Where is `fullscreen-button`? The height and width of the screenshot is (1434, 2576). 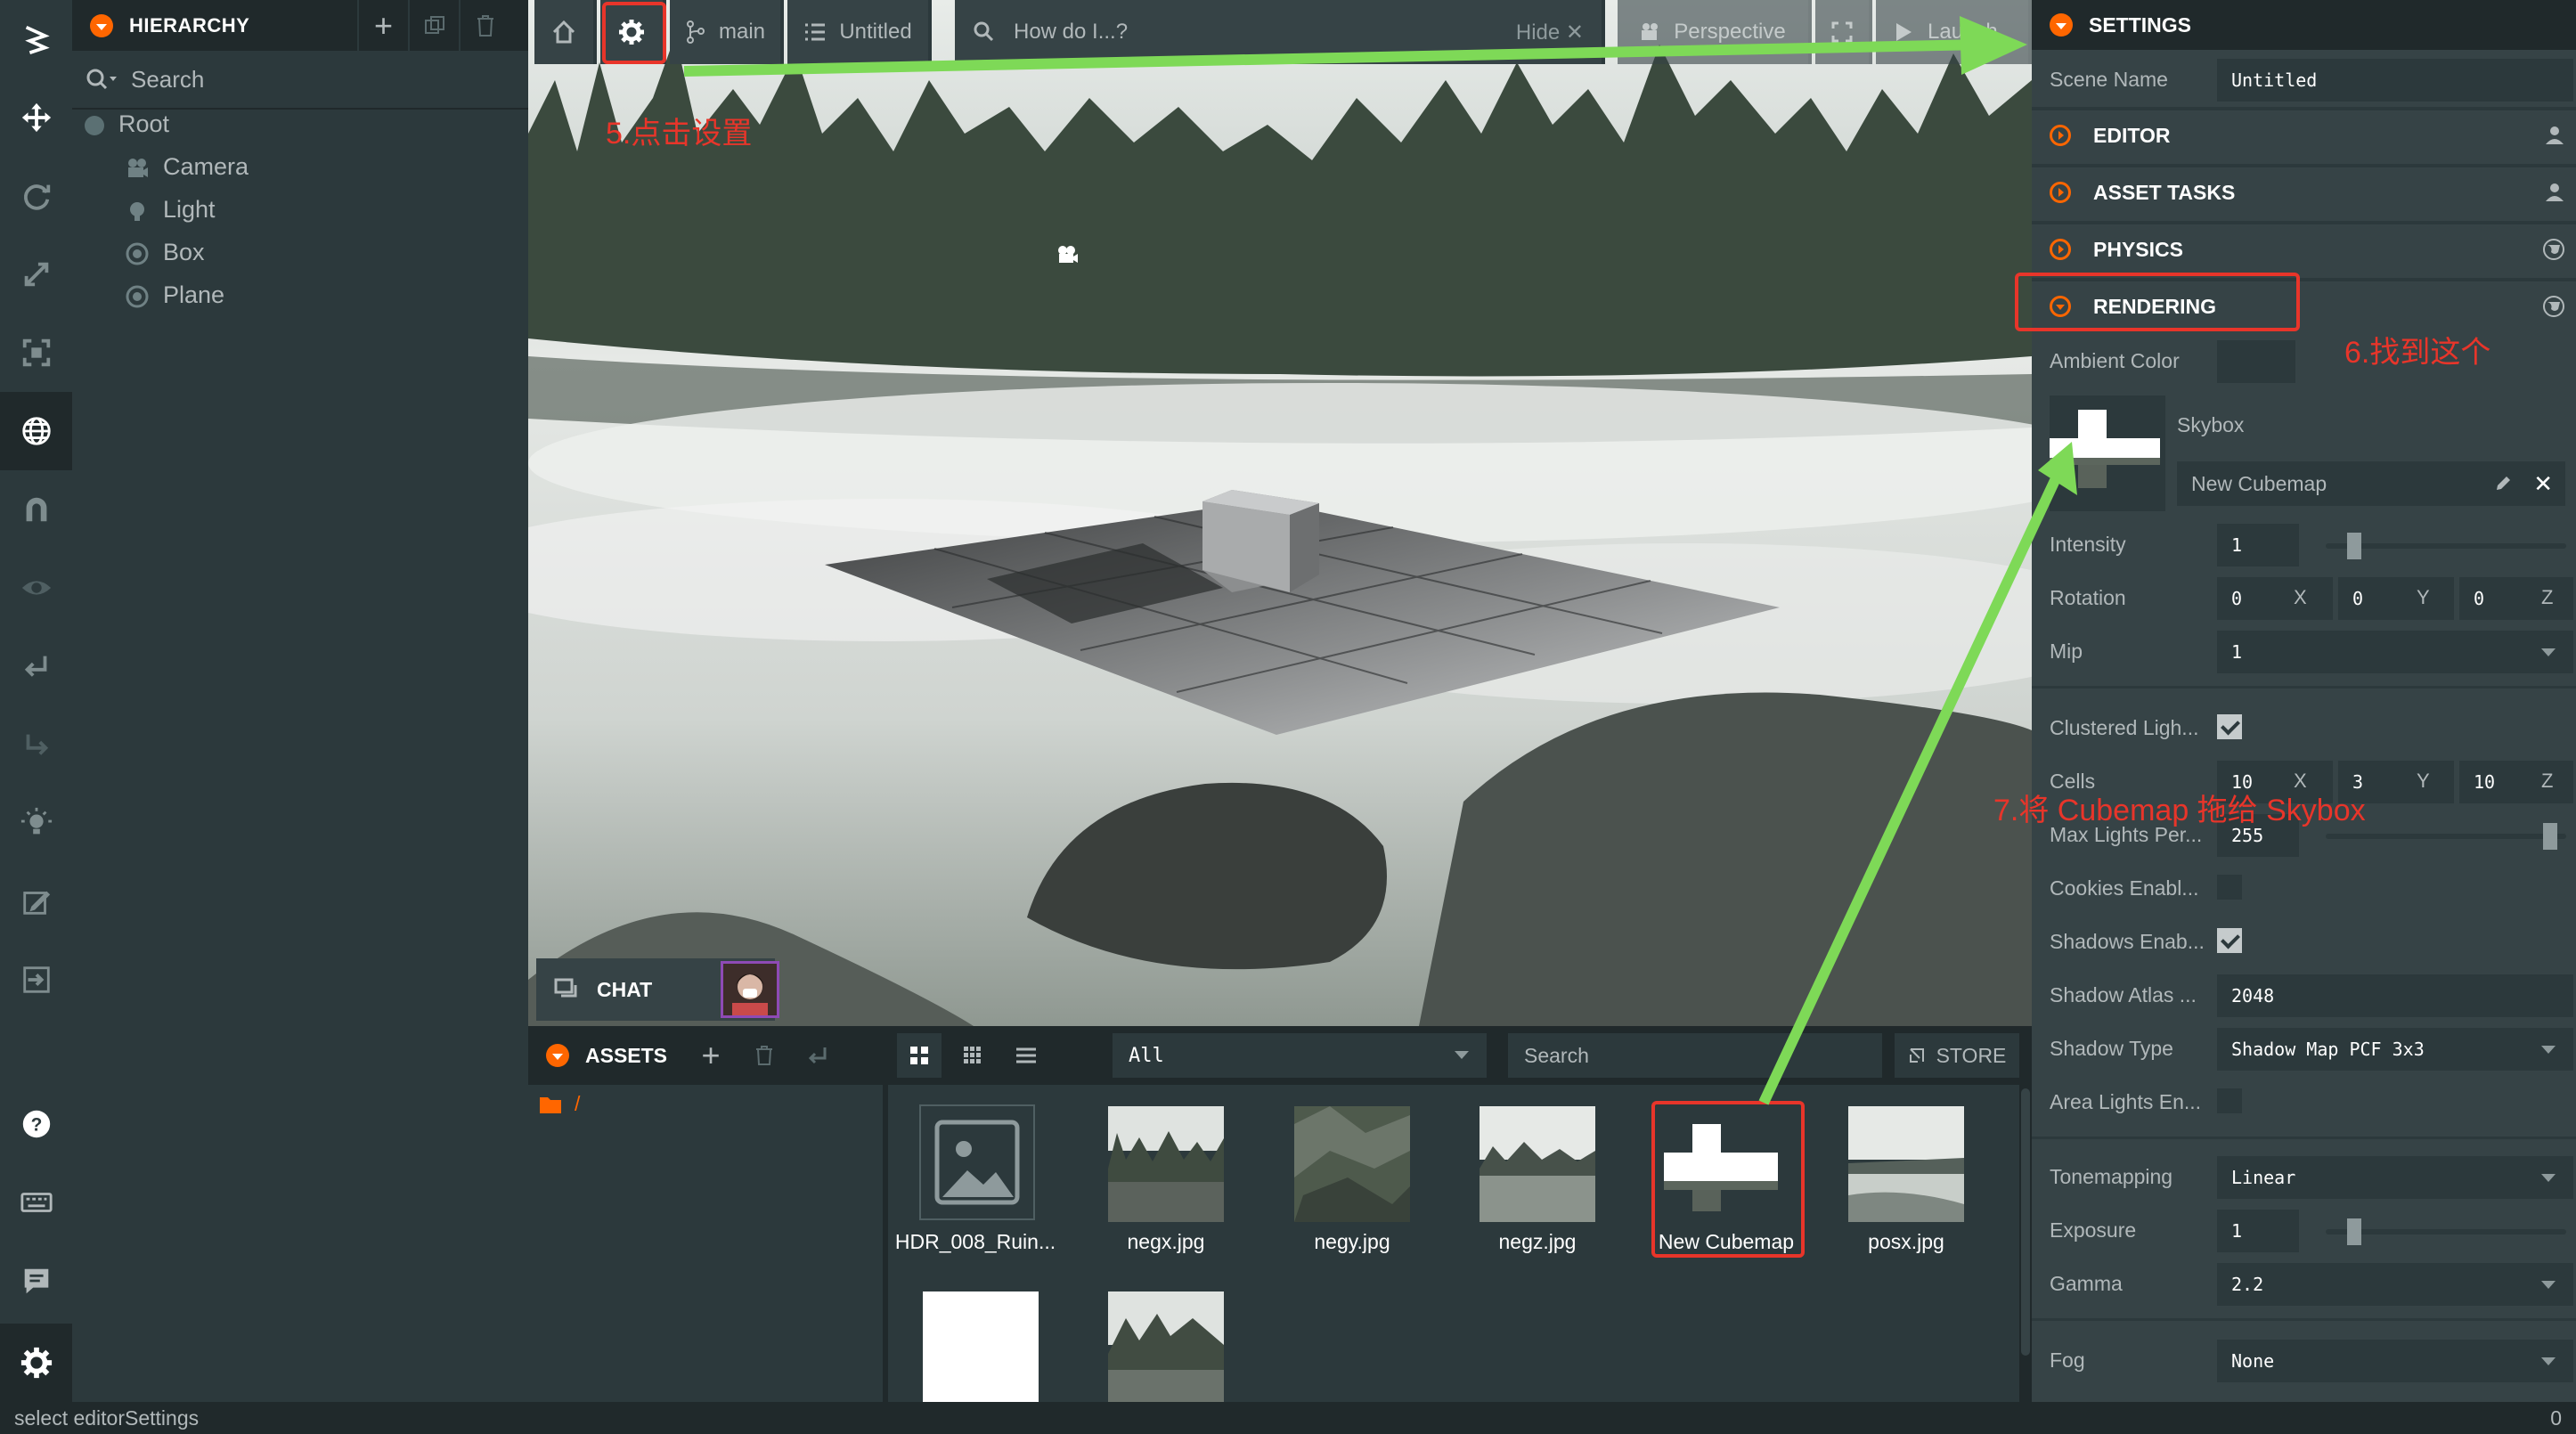 fullscreen-button is located at coordinates (1844, 32).